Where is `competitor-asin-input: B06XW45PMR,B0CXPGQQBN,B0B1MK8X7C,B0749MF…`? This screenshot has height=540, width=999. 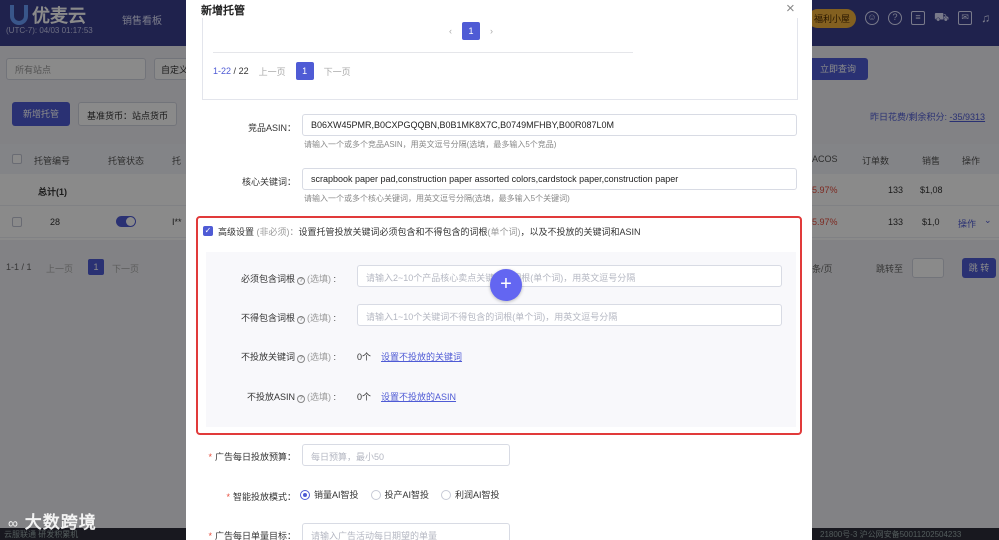
competitor-asin-input: B06XW45PMR,B0CXPGQQBN,B0B1MK8X7C,B0749MF… is located at coordinates (549, 125).